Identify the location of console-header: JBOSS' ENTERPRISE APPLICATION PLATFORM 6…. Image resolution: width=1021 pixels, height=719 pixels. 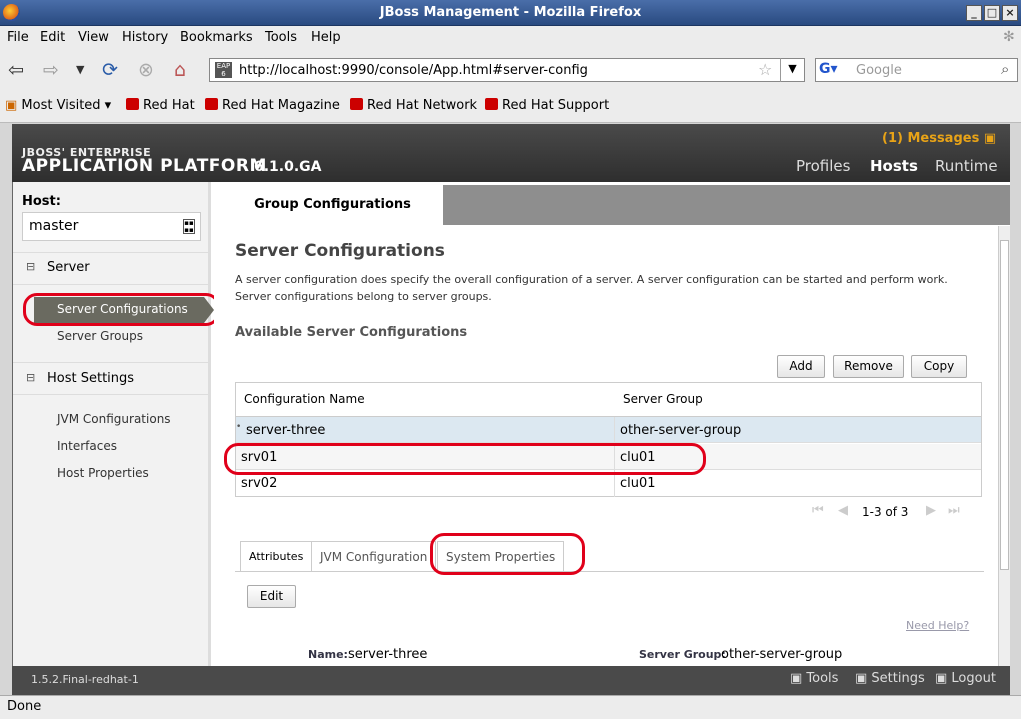
(511, 153).